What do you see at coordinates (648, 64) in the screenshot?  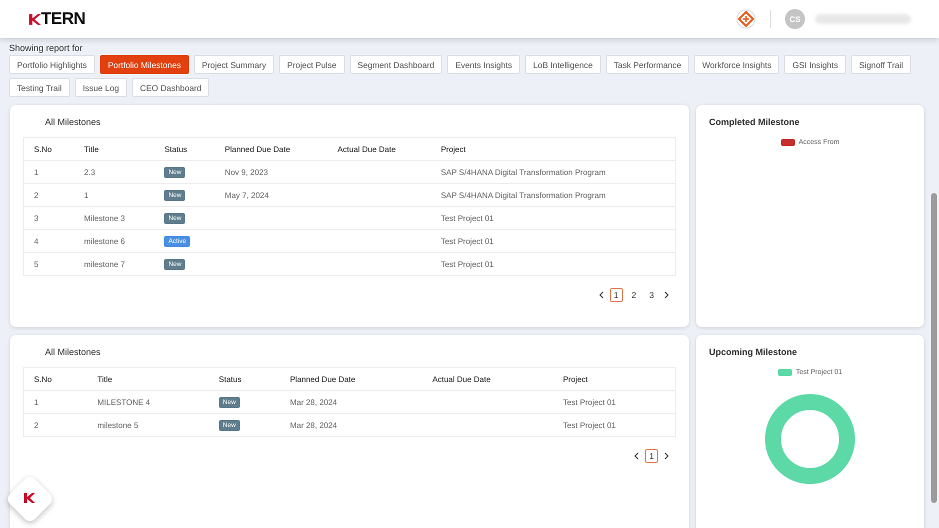 I see `report-tab: Task Performance` at bounding box center [648, 64].